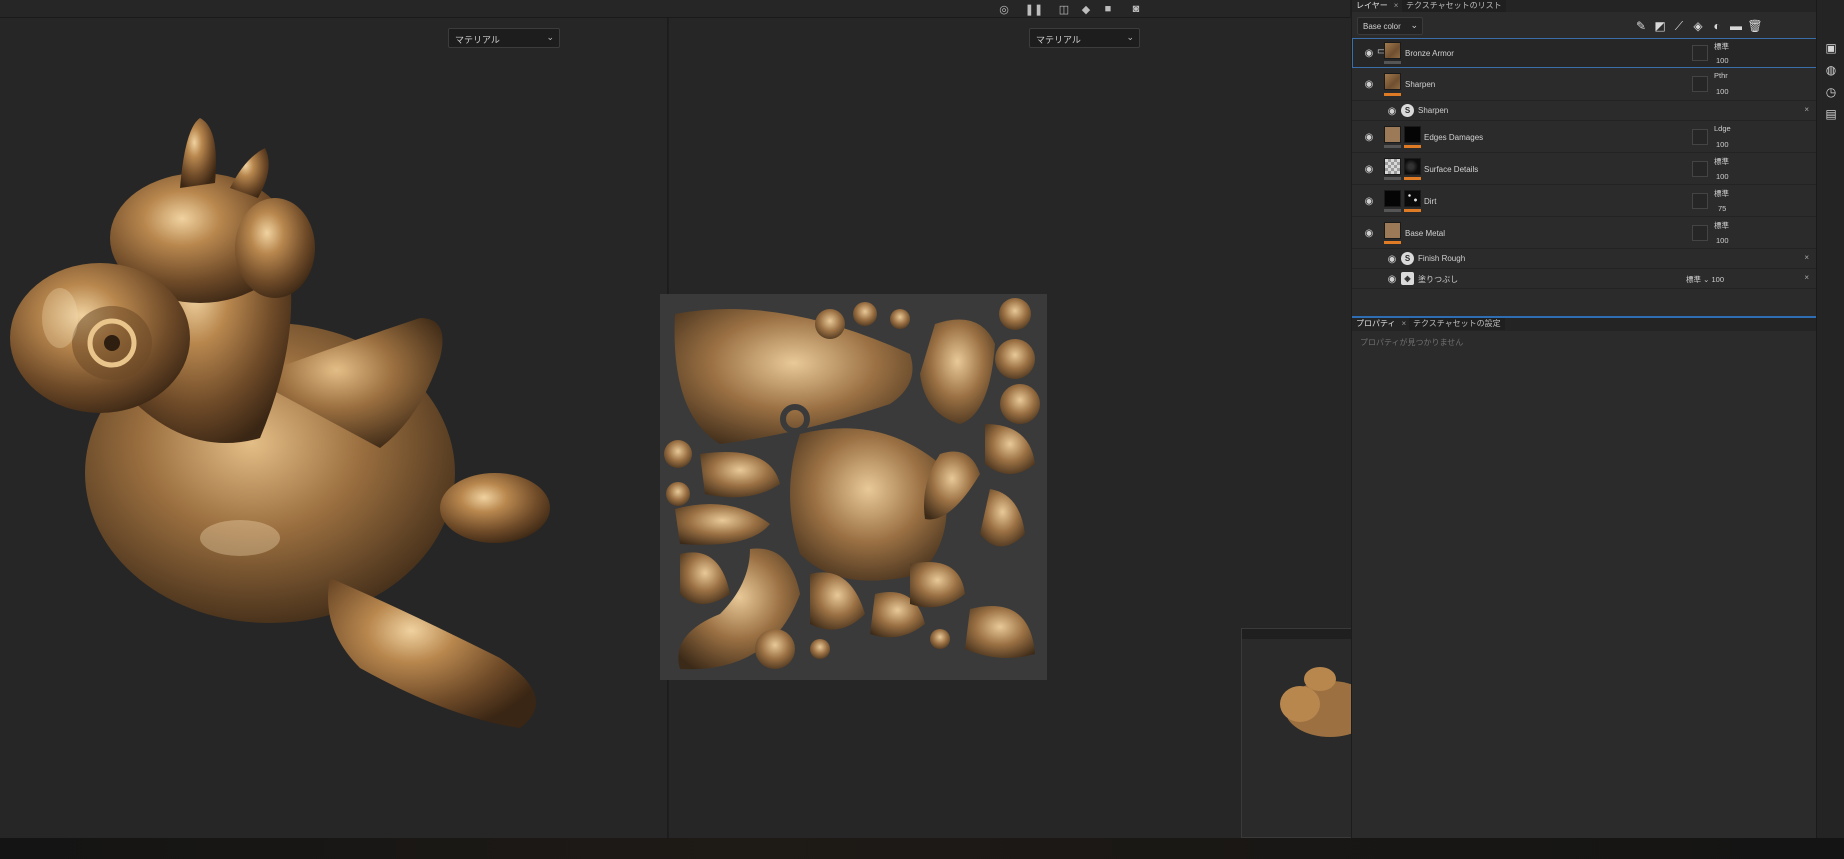 The image size is (1844, 859). Describe the element at coordinates (1376, 323) in the screenshot. I see `tab-properties-label: プロパティ` at that location.